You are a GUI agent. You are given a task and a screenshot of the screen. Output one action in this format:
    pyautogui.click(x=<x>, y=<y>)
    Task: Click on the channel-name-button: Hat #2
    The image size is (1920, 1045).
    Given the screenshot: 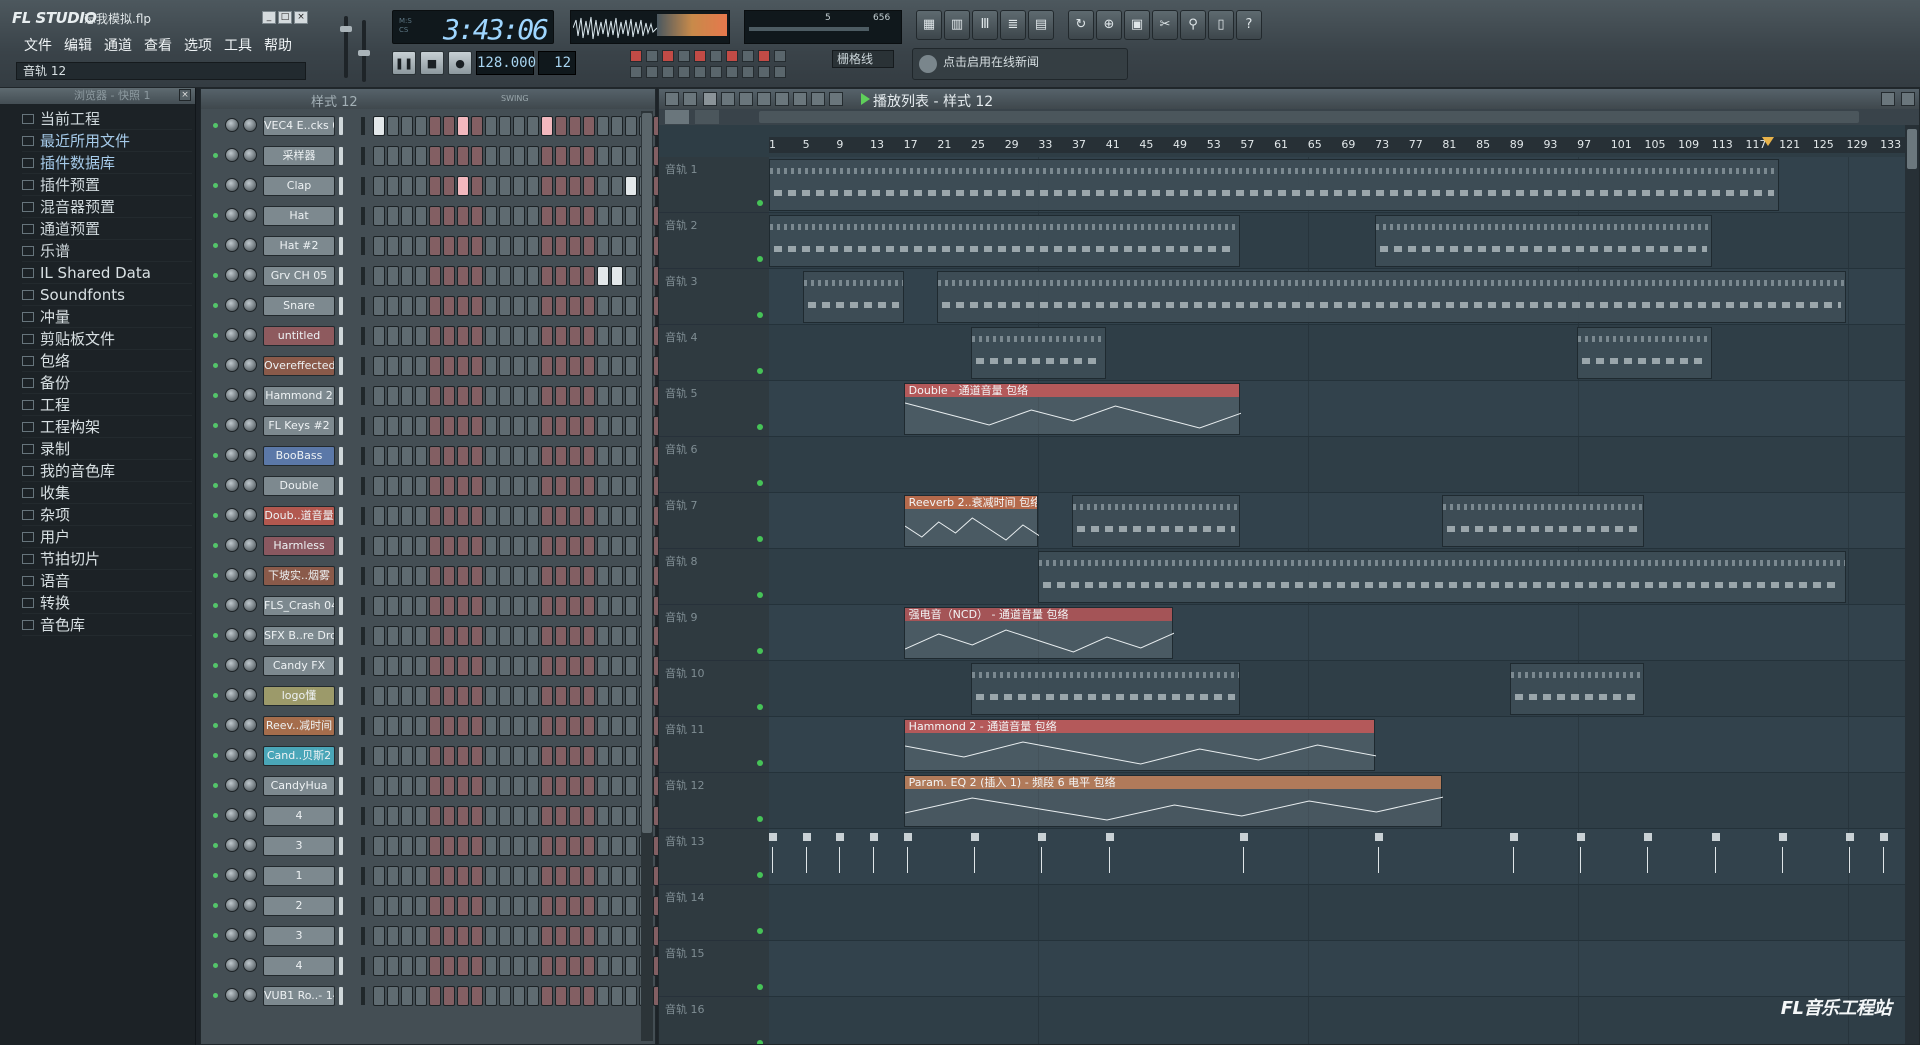 What is the action you would take?
    pyautogui.click(x=299, y=246)
    